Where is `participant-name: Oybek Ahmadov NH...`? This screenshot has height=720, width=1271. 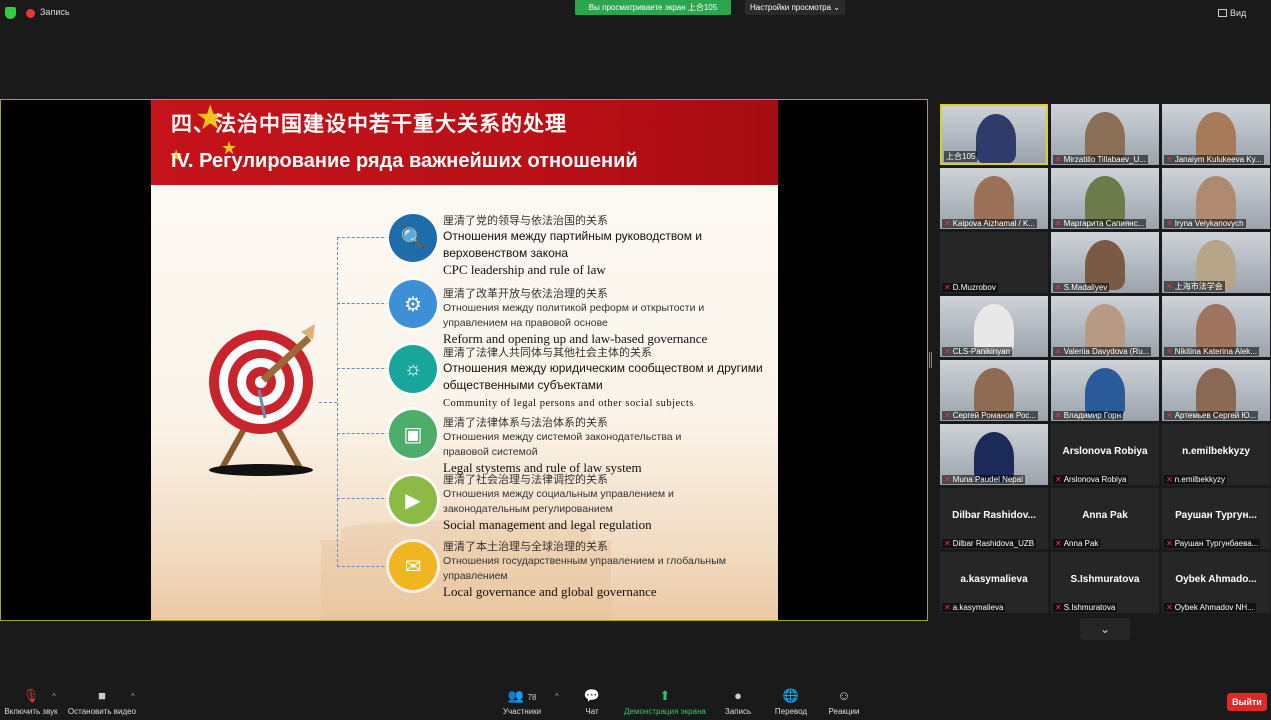 participant-name: Oybek Ahmadov NH... is located at coordinates (1214, 607).